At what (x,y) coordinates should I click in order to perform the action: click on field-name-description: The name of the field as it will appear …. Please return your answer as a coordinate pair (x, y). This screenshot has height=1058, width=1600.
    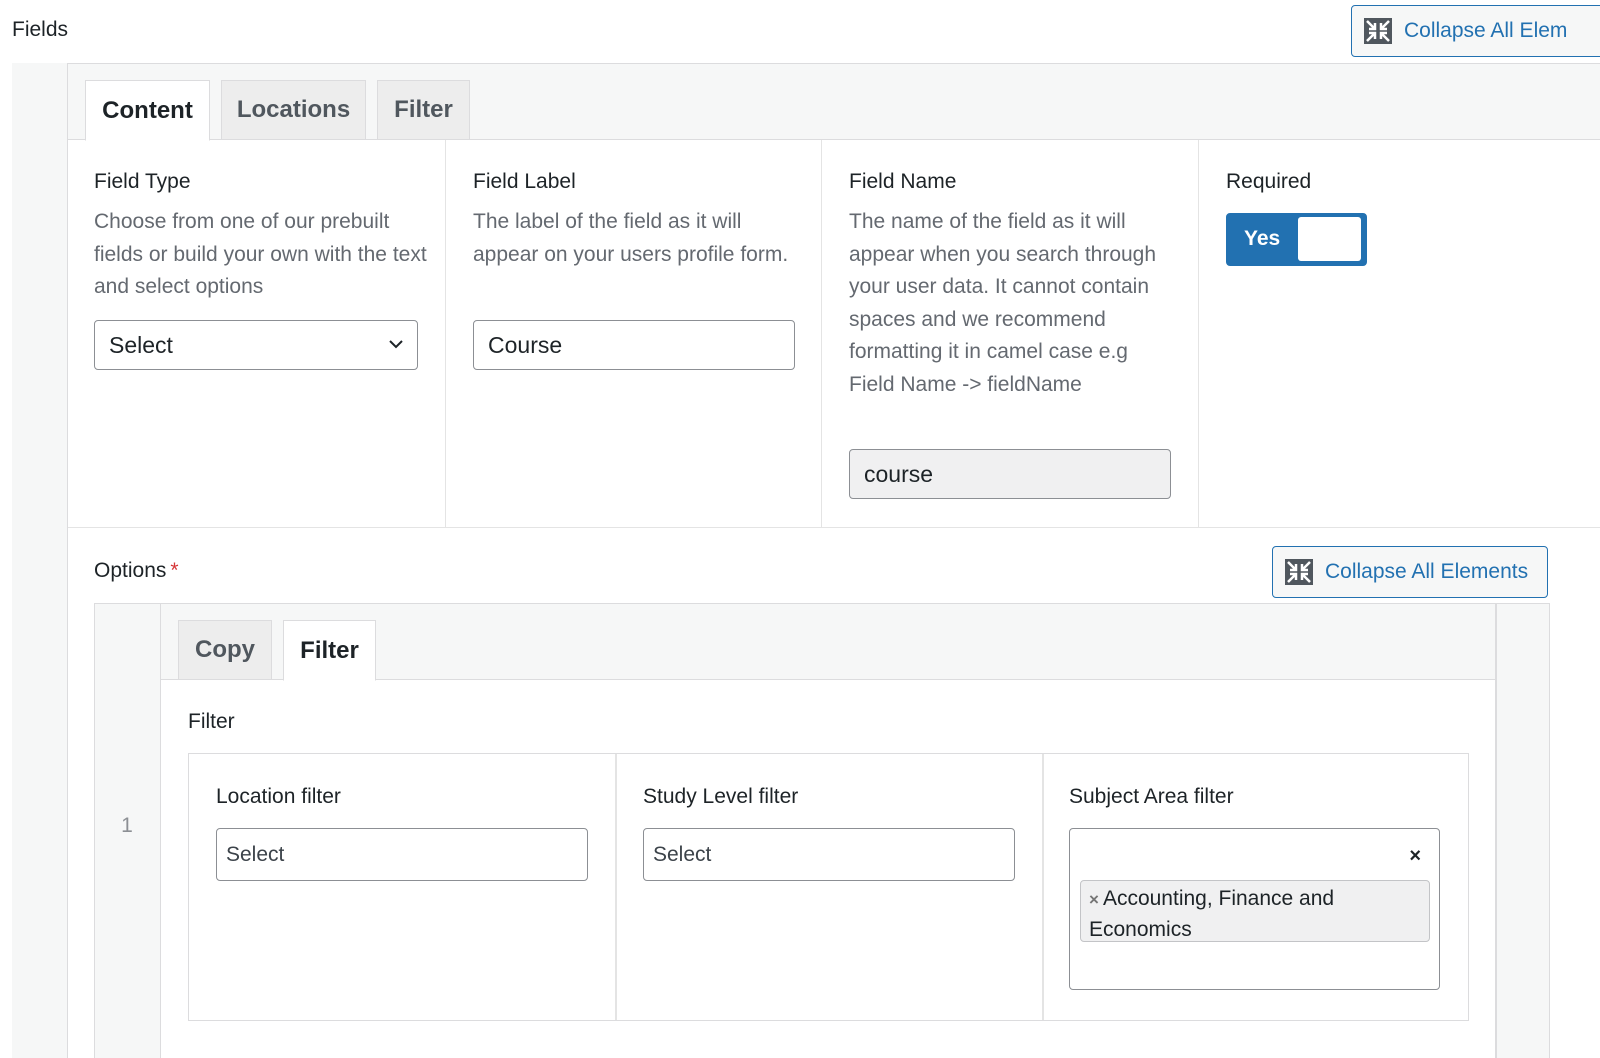
    Looking at the image, I should click on (1003, 303).